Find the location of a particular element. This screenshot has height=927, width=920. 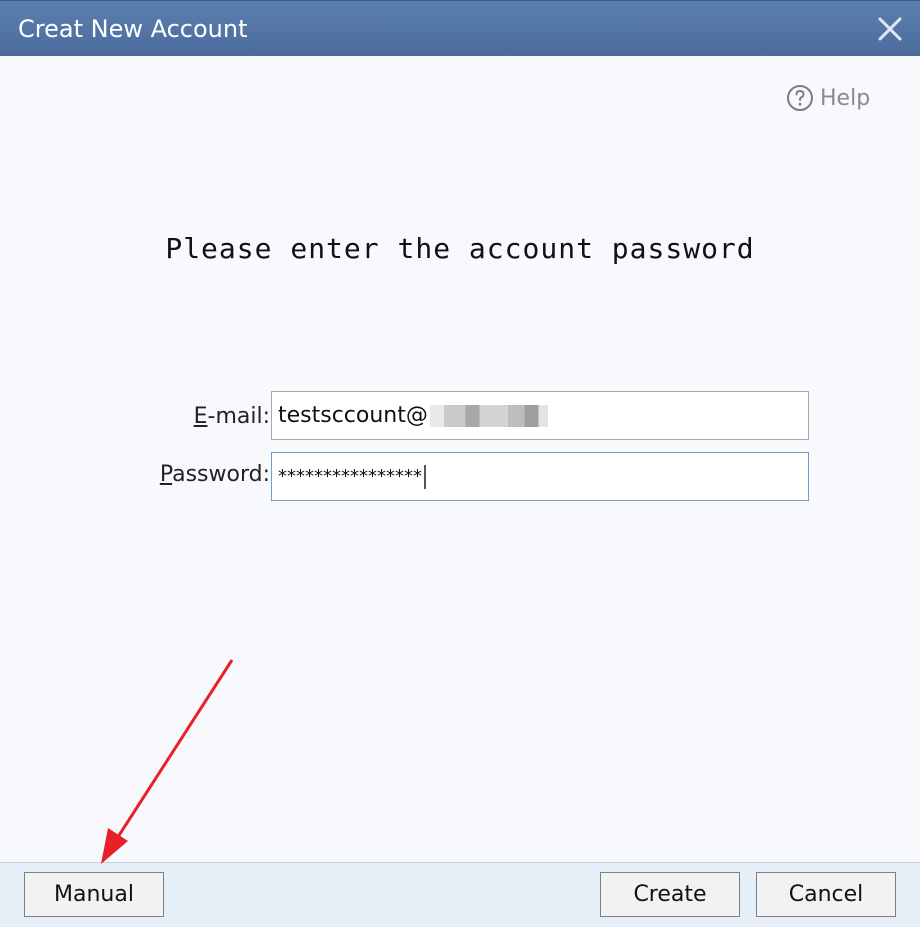

question-circle-icon is located at coordinates (800, 98).